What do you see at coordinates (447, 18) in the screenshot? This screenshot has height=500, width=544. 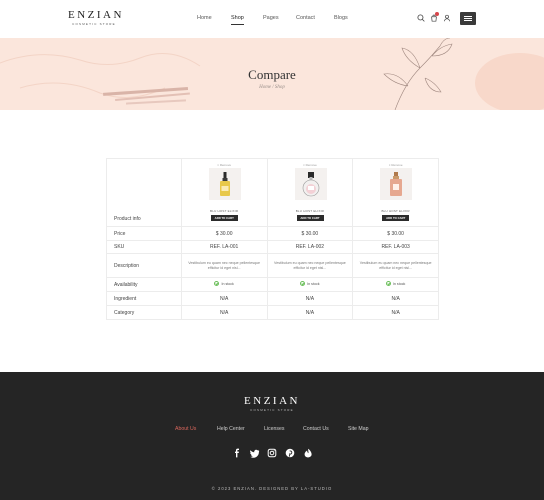 I see `user-icon` at bounding box center [447, 18].